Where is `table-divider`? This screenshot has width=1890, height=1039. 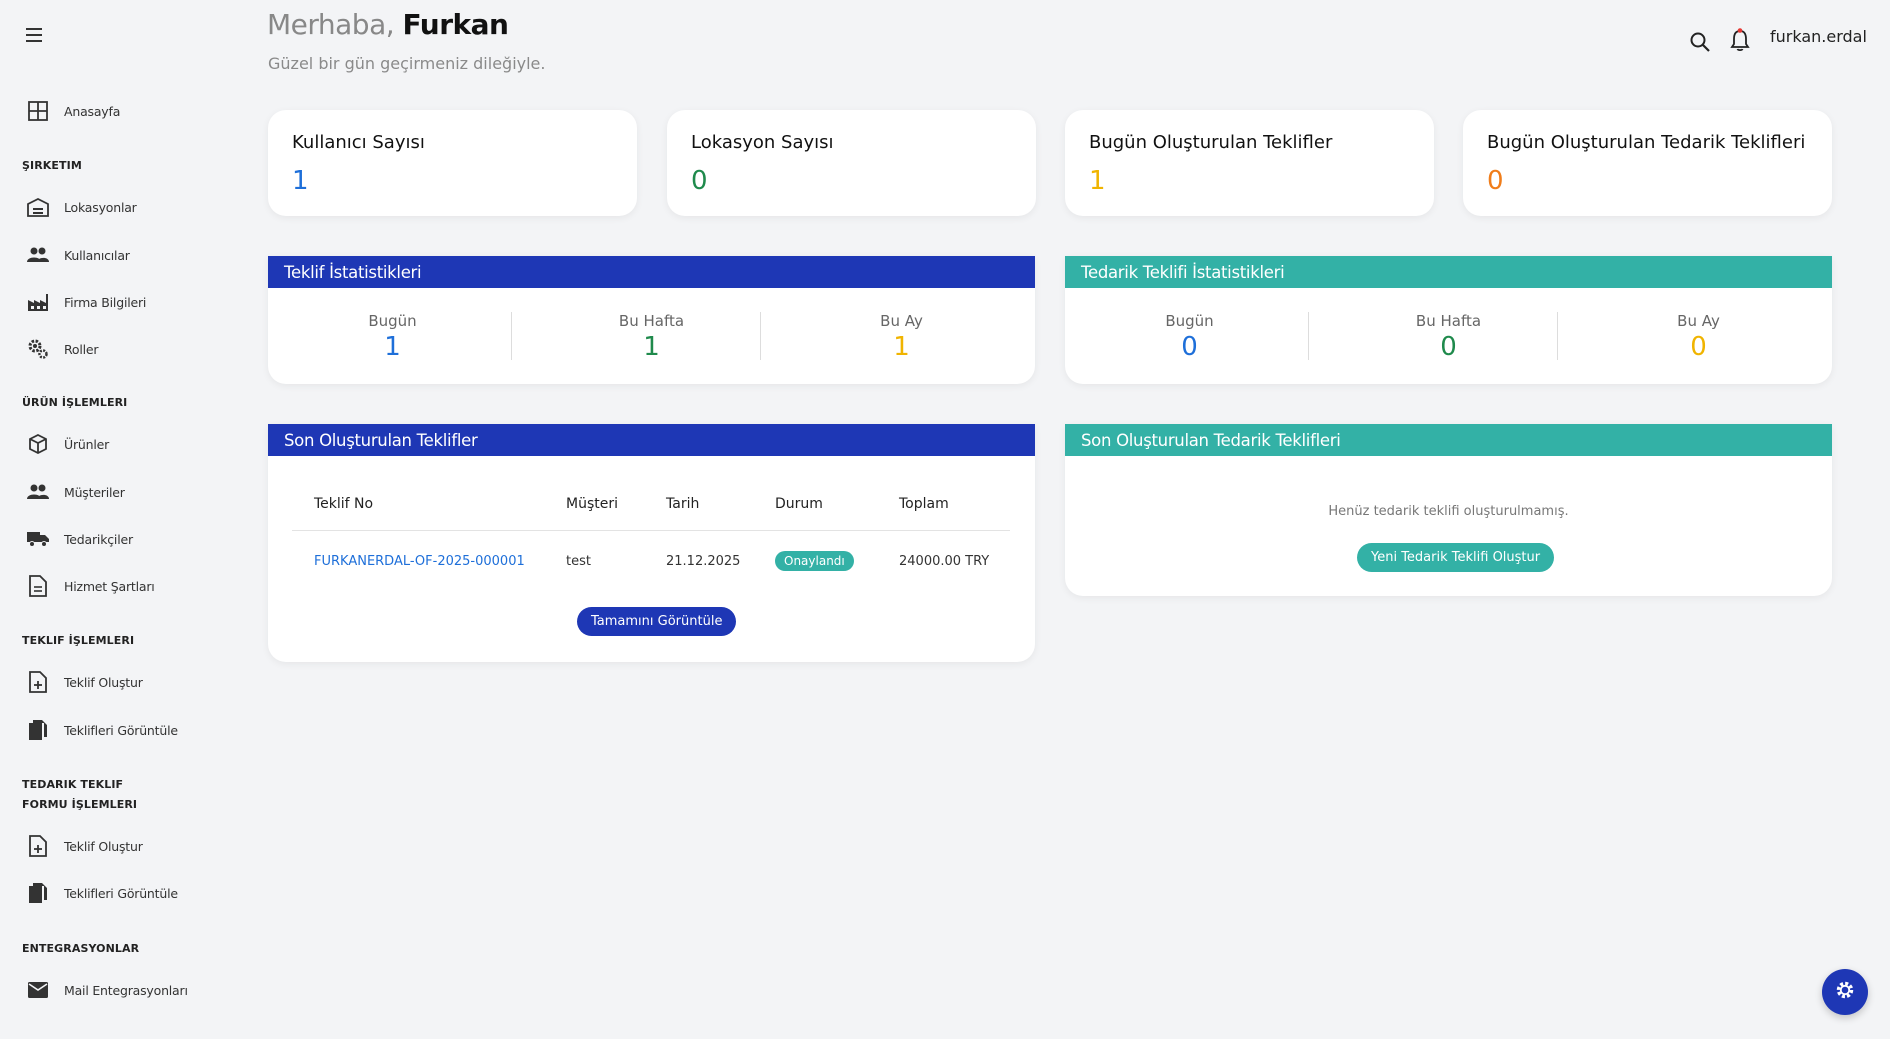
table-divider is located at coordinates (651, 530).